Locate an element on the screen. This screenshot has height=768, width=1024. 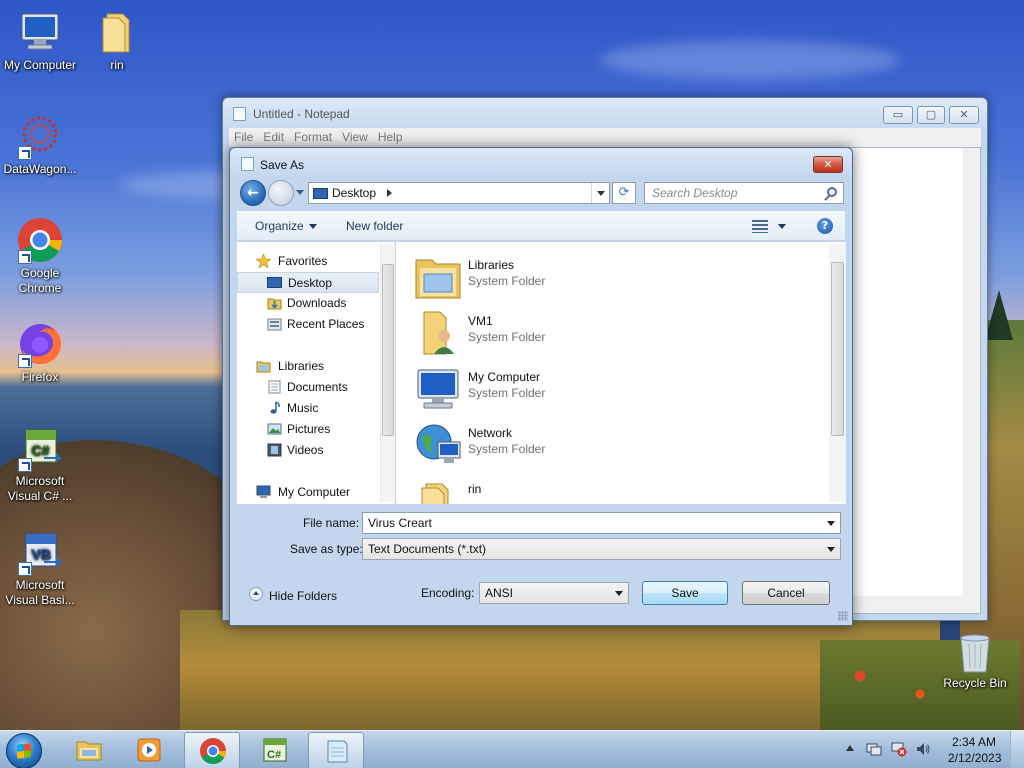
nav-label: Libraries is located at coordinates (301, 366).